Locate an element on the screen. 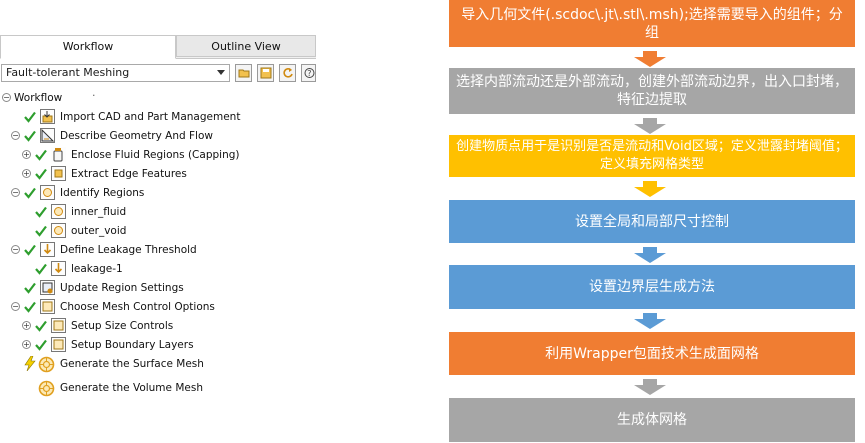 This screenshot has height=443, width=865. tree-item-label: leakage-1 is located at coordinates (97, 269).